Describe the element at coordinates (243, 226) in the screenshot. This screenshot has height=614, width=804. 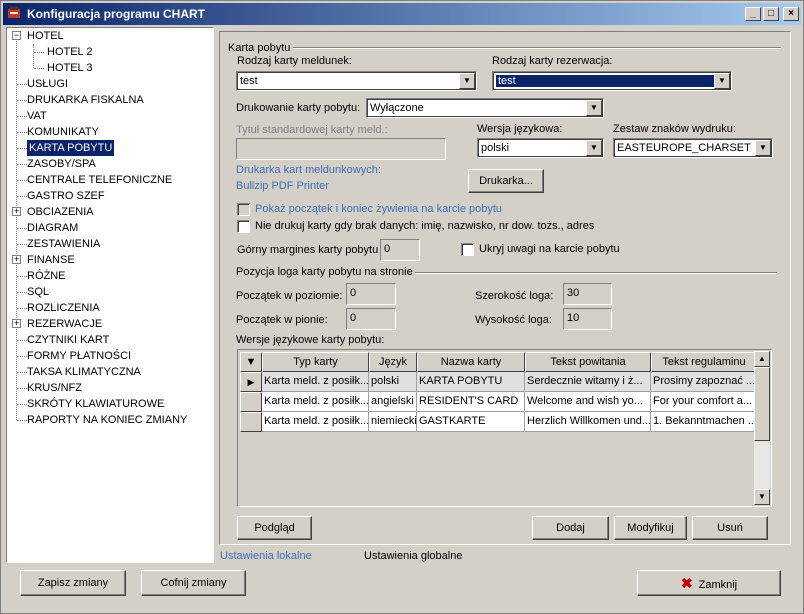
I see `chk-nie-drukuj-checkbox` at that location.